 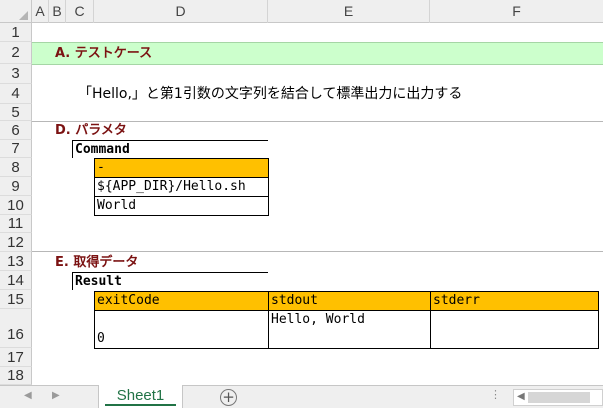 I want to click on column-header-a: A, so click(x=40, y=11).